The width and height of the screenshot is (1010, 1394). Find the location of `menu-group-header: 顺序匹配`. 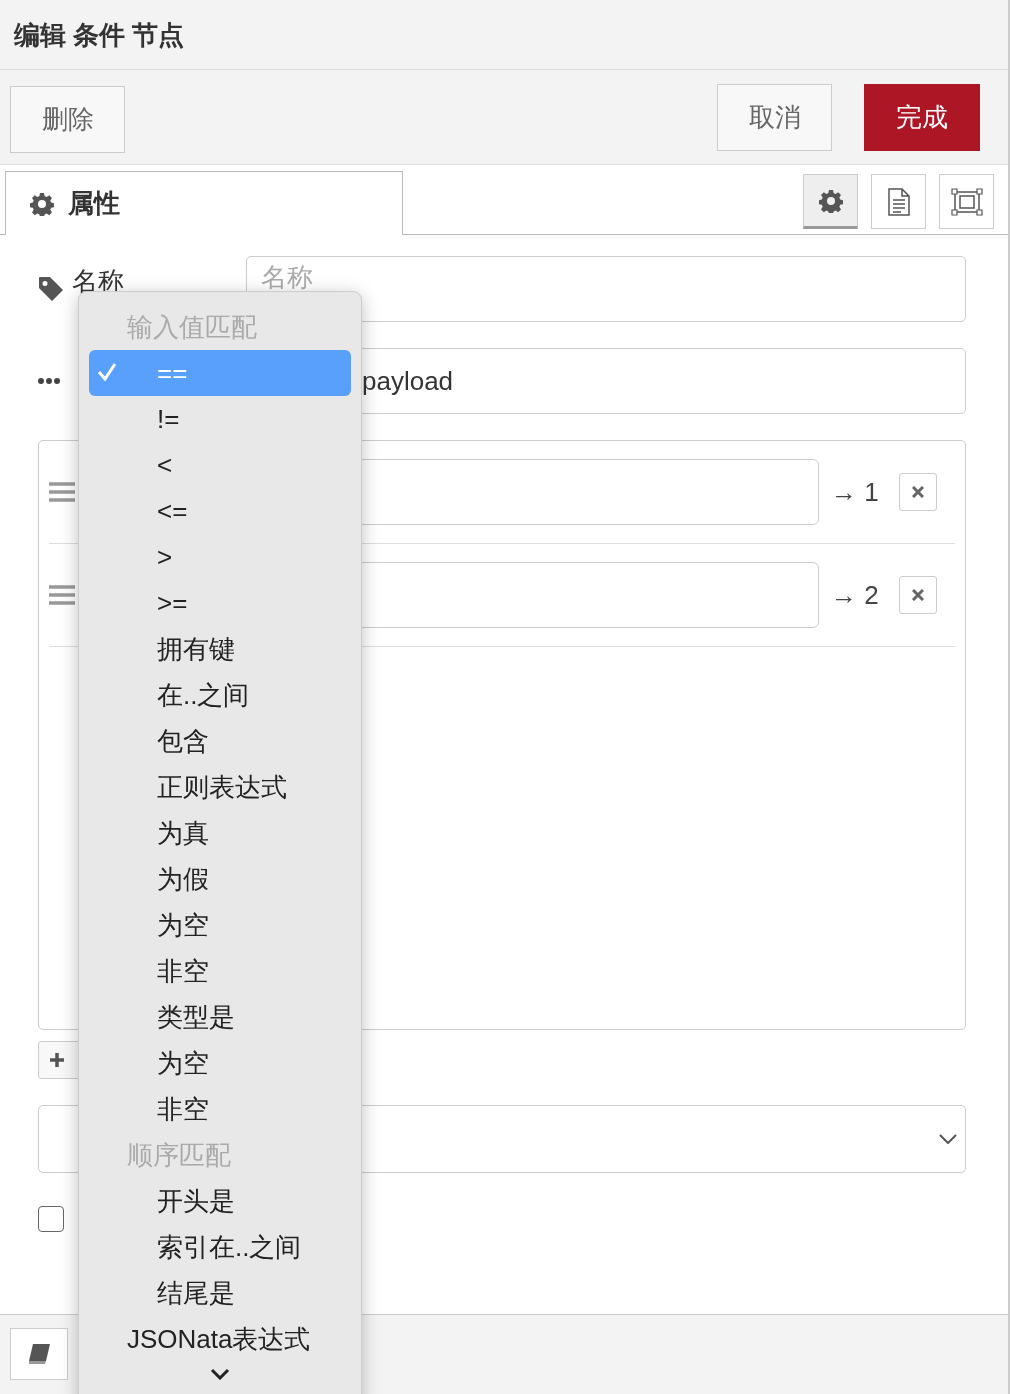

menu-group-header: 顺序匹配 is located at coordinates (179, 1155).